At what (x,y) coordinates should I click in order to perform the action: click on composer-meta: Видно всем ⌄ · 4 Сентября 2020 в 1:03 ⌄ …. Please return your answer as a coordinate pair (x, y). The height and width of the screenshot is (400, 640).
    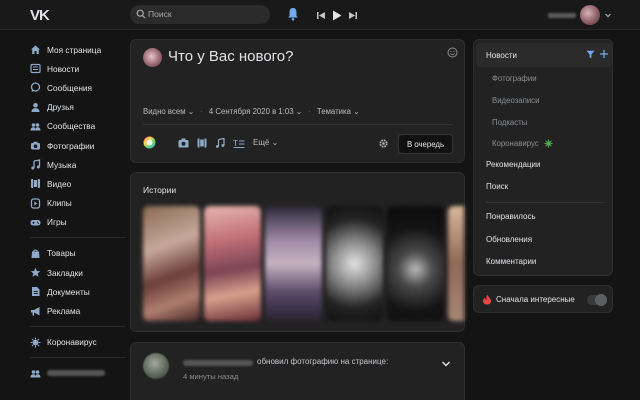
    Looking at the image, I should click on (251, 111).